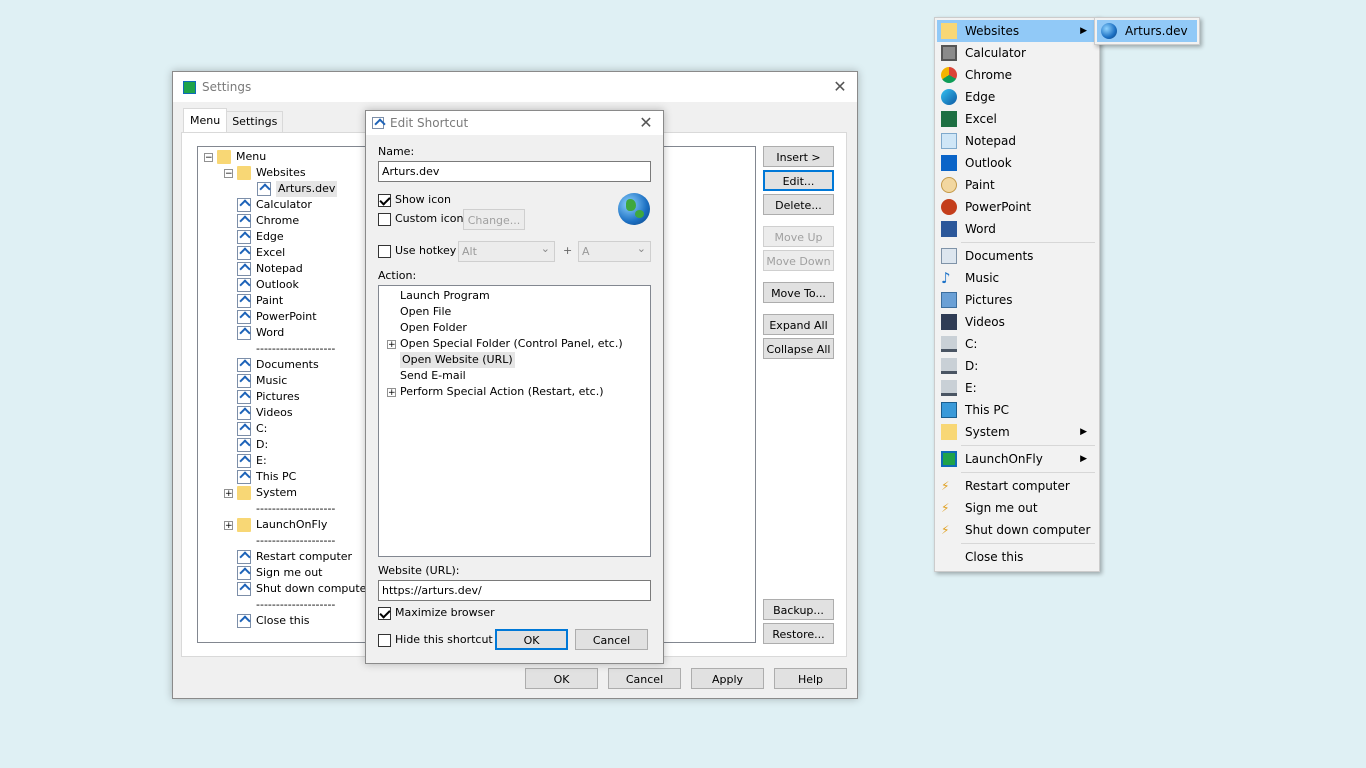 Image resolution: width=1366 pixels, height=768 pixels. Describe the element at coordinates (265, 173) in the screenshot. I see `tree-item: − Websites` at that location.